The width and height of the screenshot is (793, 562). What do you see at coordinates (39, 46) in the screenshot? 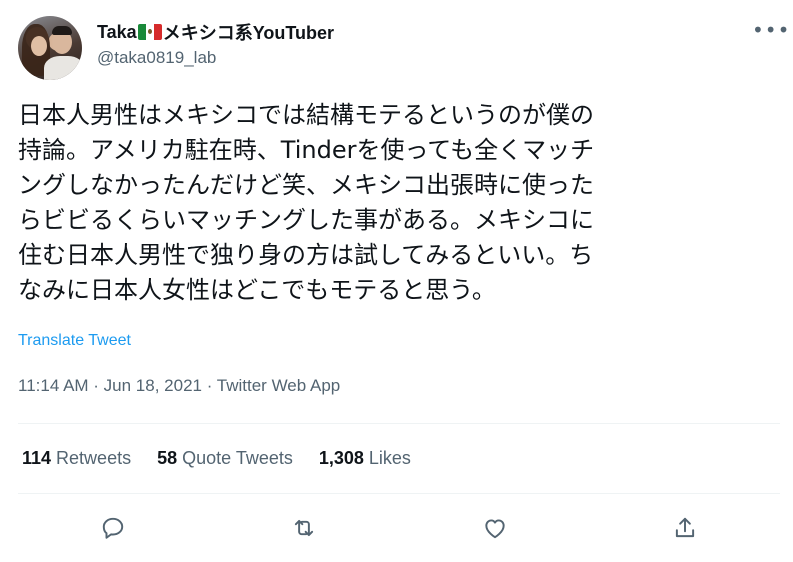
I see `avatar-person-1-face` at bounding box center [39, 46].